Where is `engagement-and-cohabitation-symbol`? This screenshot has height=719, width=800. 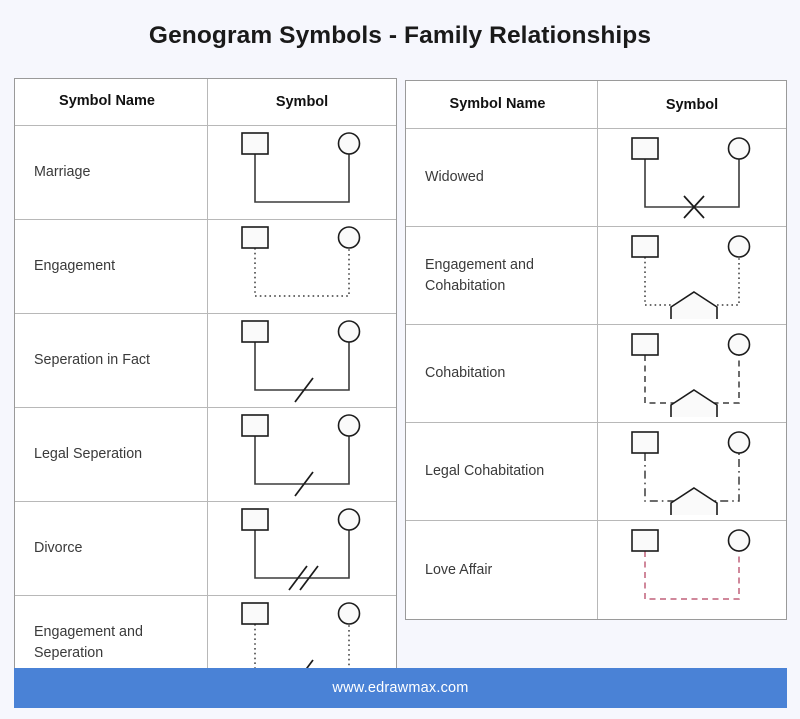
engagement-and-cohabitation-symbol is located at coordinates (692, 275).